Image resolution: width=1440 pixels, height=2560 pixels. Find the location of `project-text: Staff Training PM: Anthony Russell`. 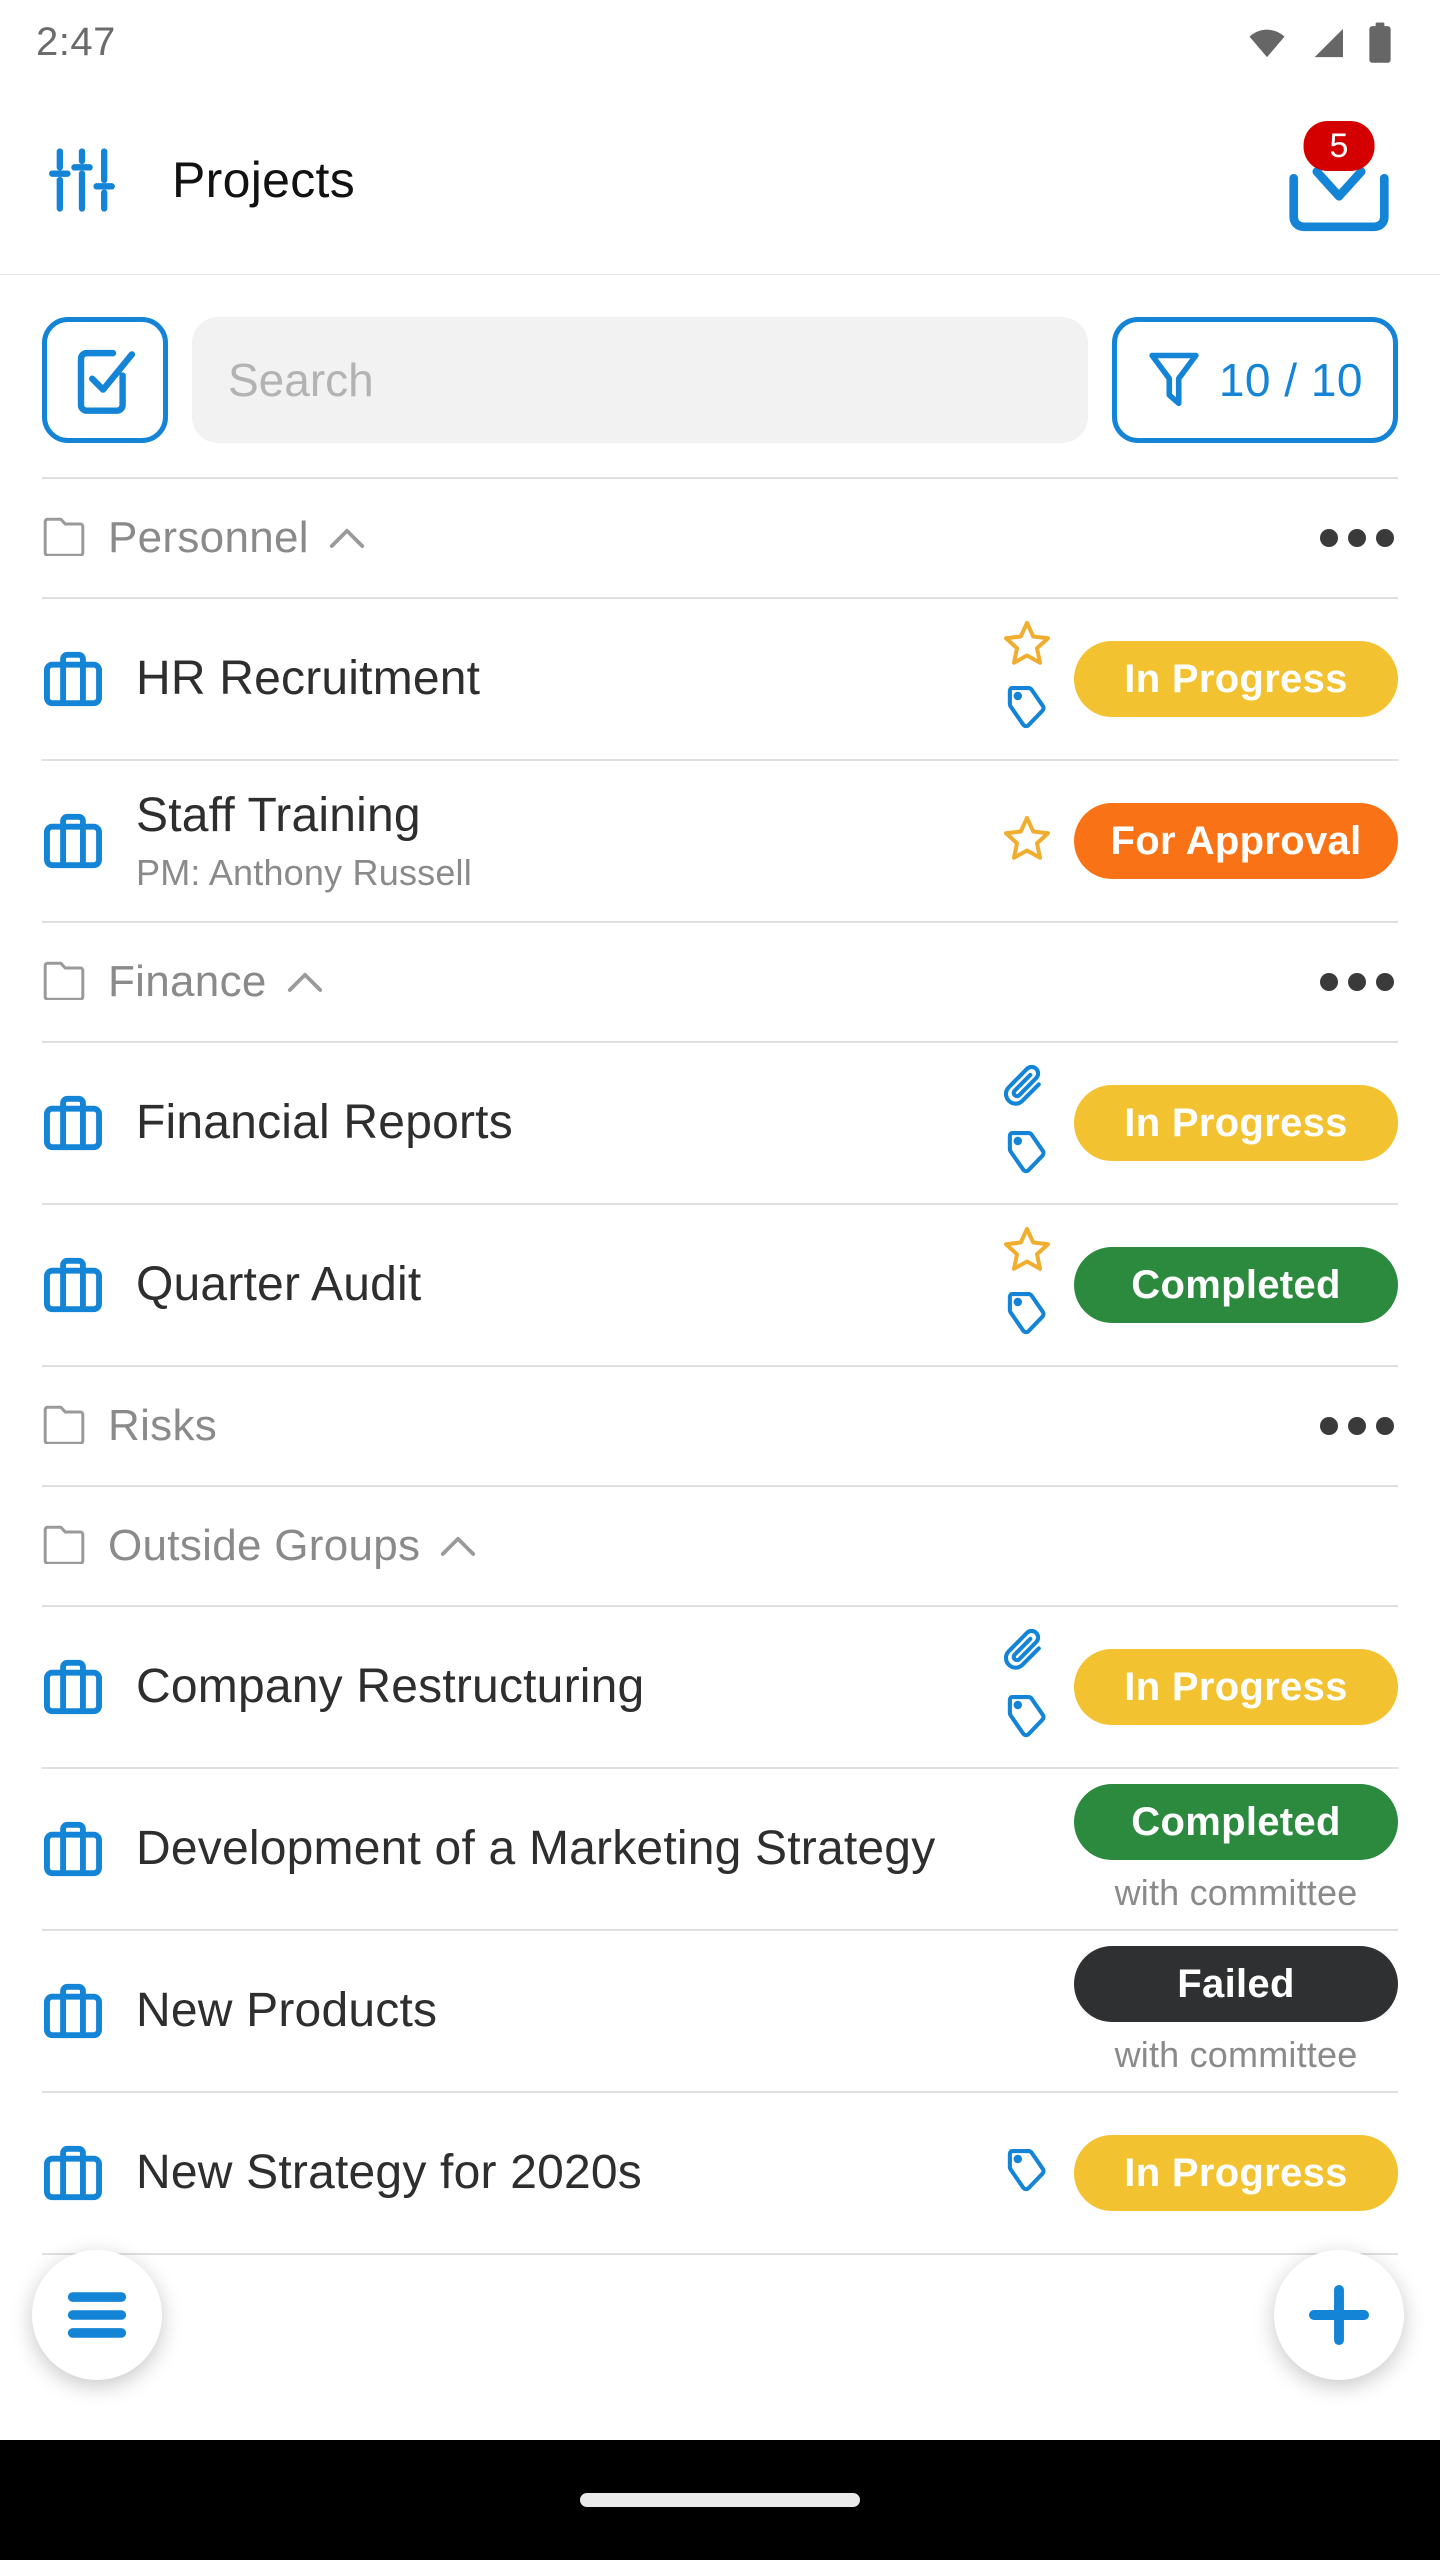

project-text: Staff Training PM: Anthony Russell is located at coordinates (566, 841).